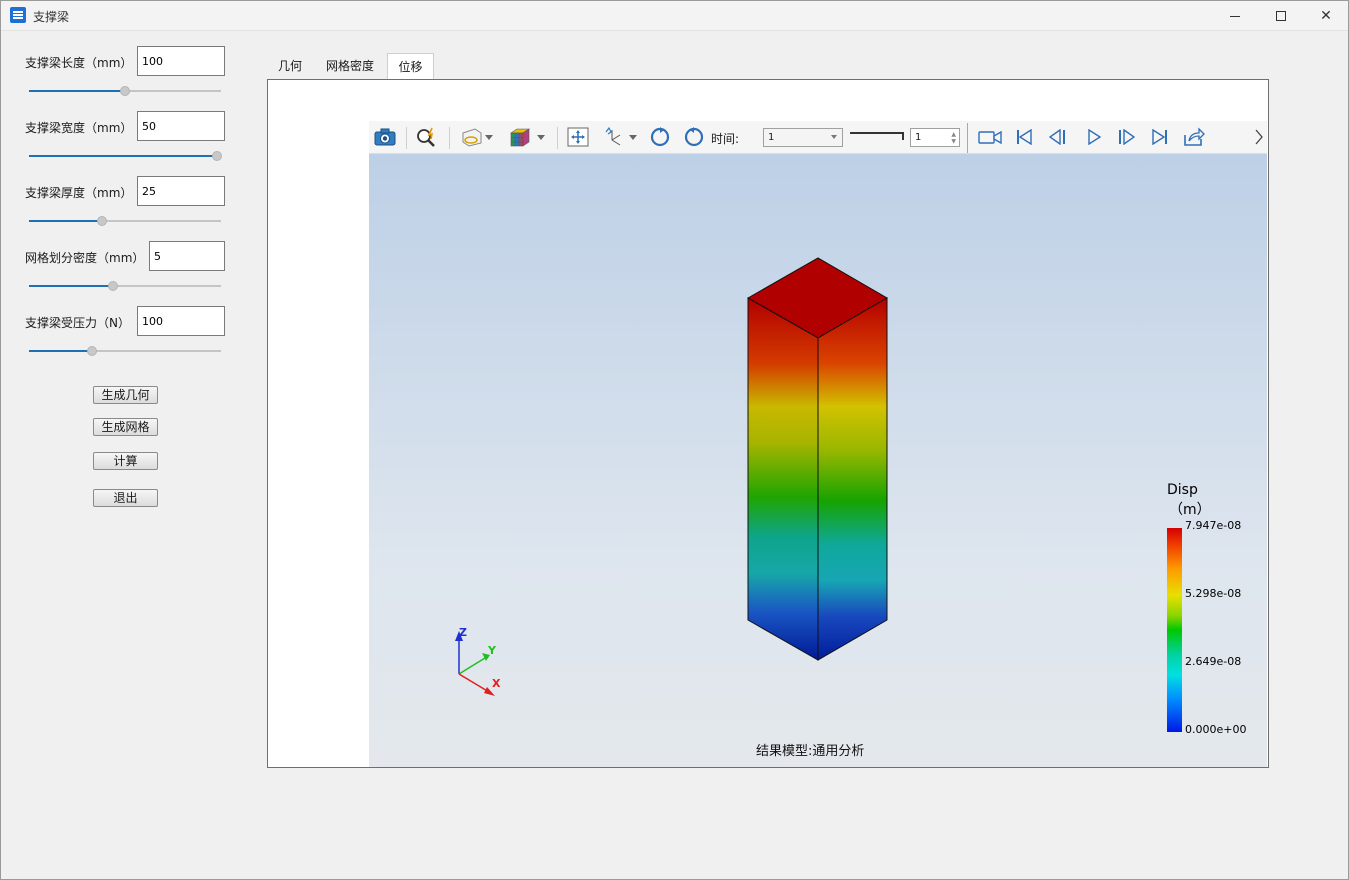 This screenshot has height=880, width=1349. Describe the element at coordinates (181, 191) in the screenshot. I see `thickness-input` at that location.